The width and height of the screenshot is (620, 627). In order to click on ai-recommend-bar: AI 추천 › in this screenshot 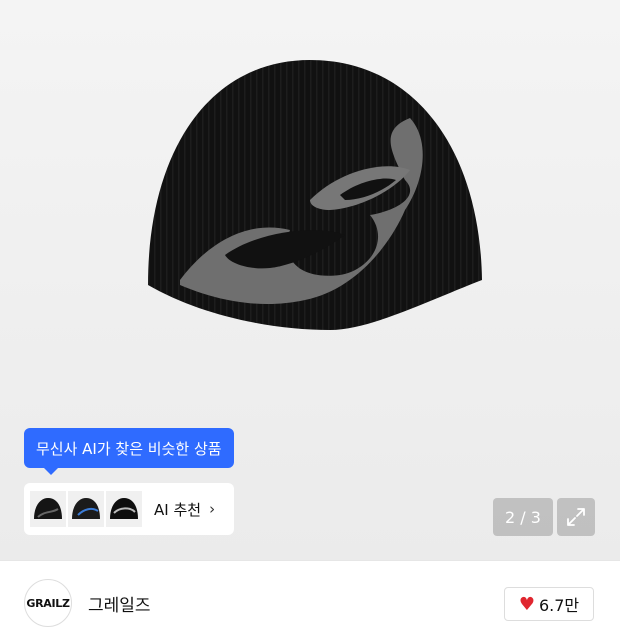, I will do `click(129, 509)`.